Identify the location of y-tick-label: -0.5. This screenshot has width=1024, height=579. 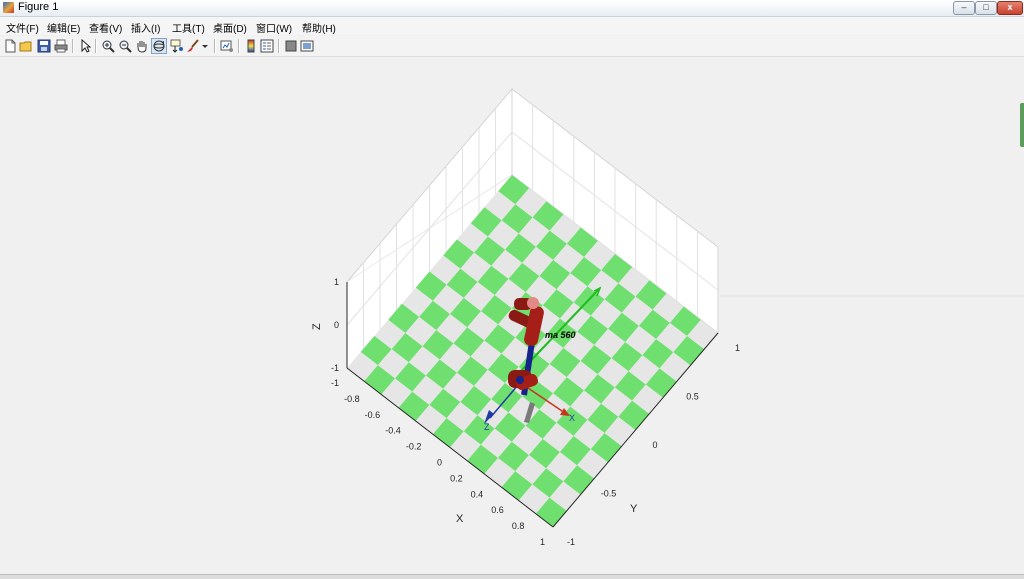
(609, 494).